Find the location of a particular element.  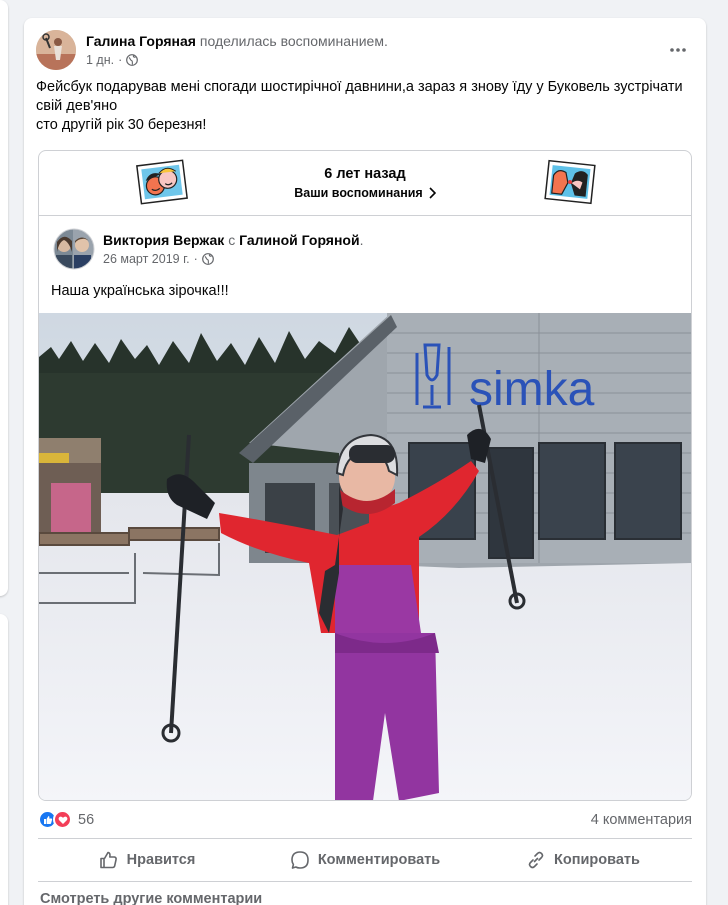

comment-count: 4 комментария is located at coordinates (641, 820).